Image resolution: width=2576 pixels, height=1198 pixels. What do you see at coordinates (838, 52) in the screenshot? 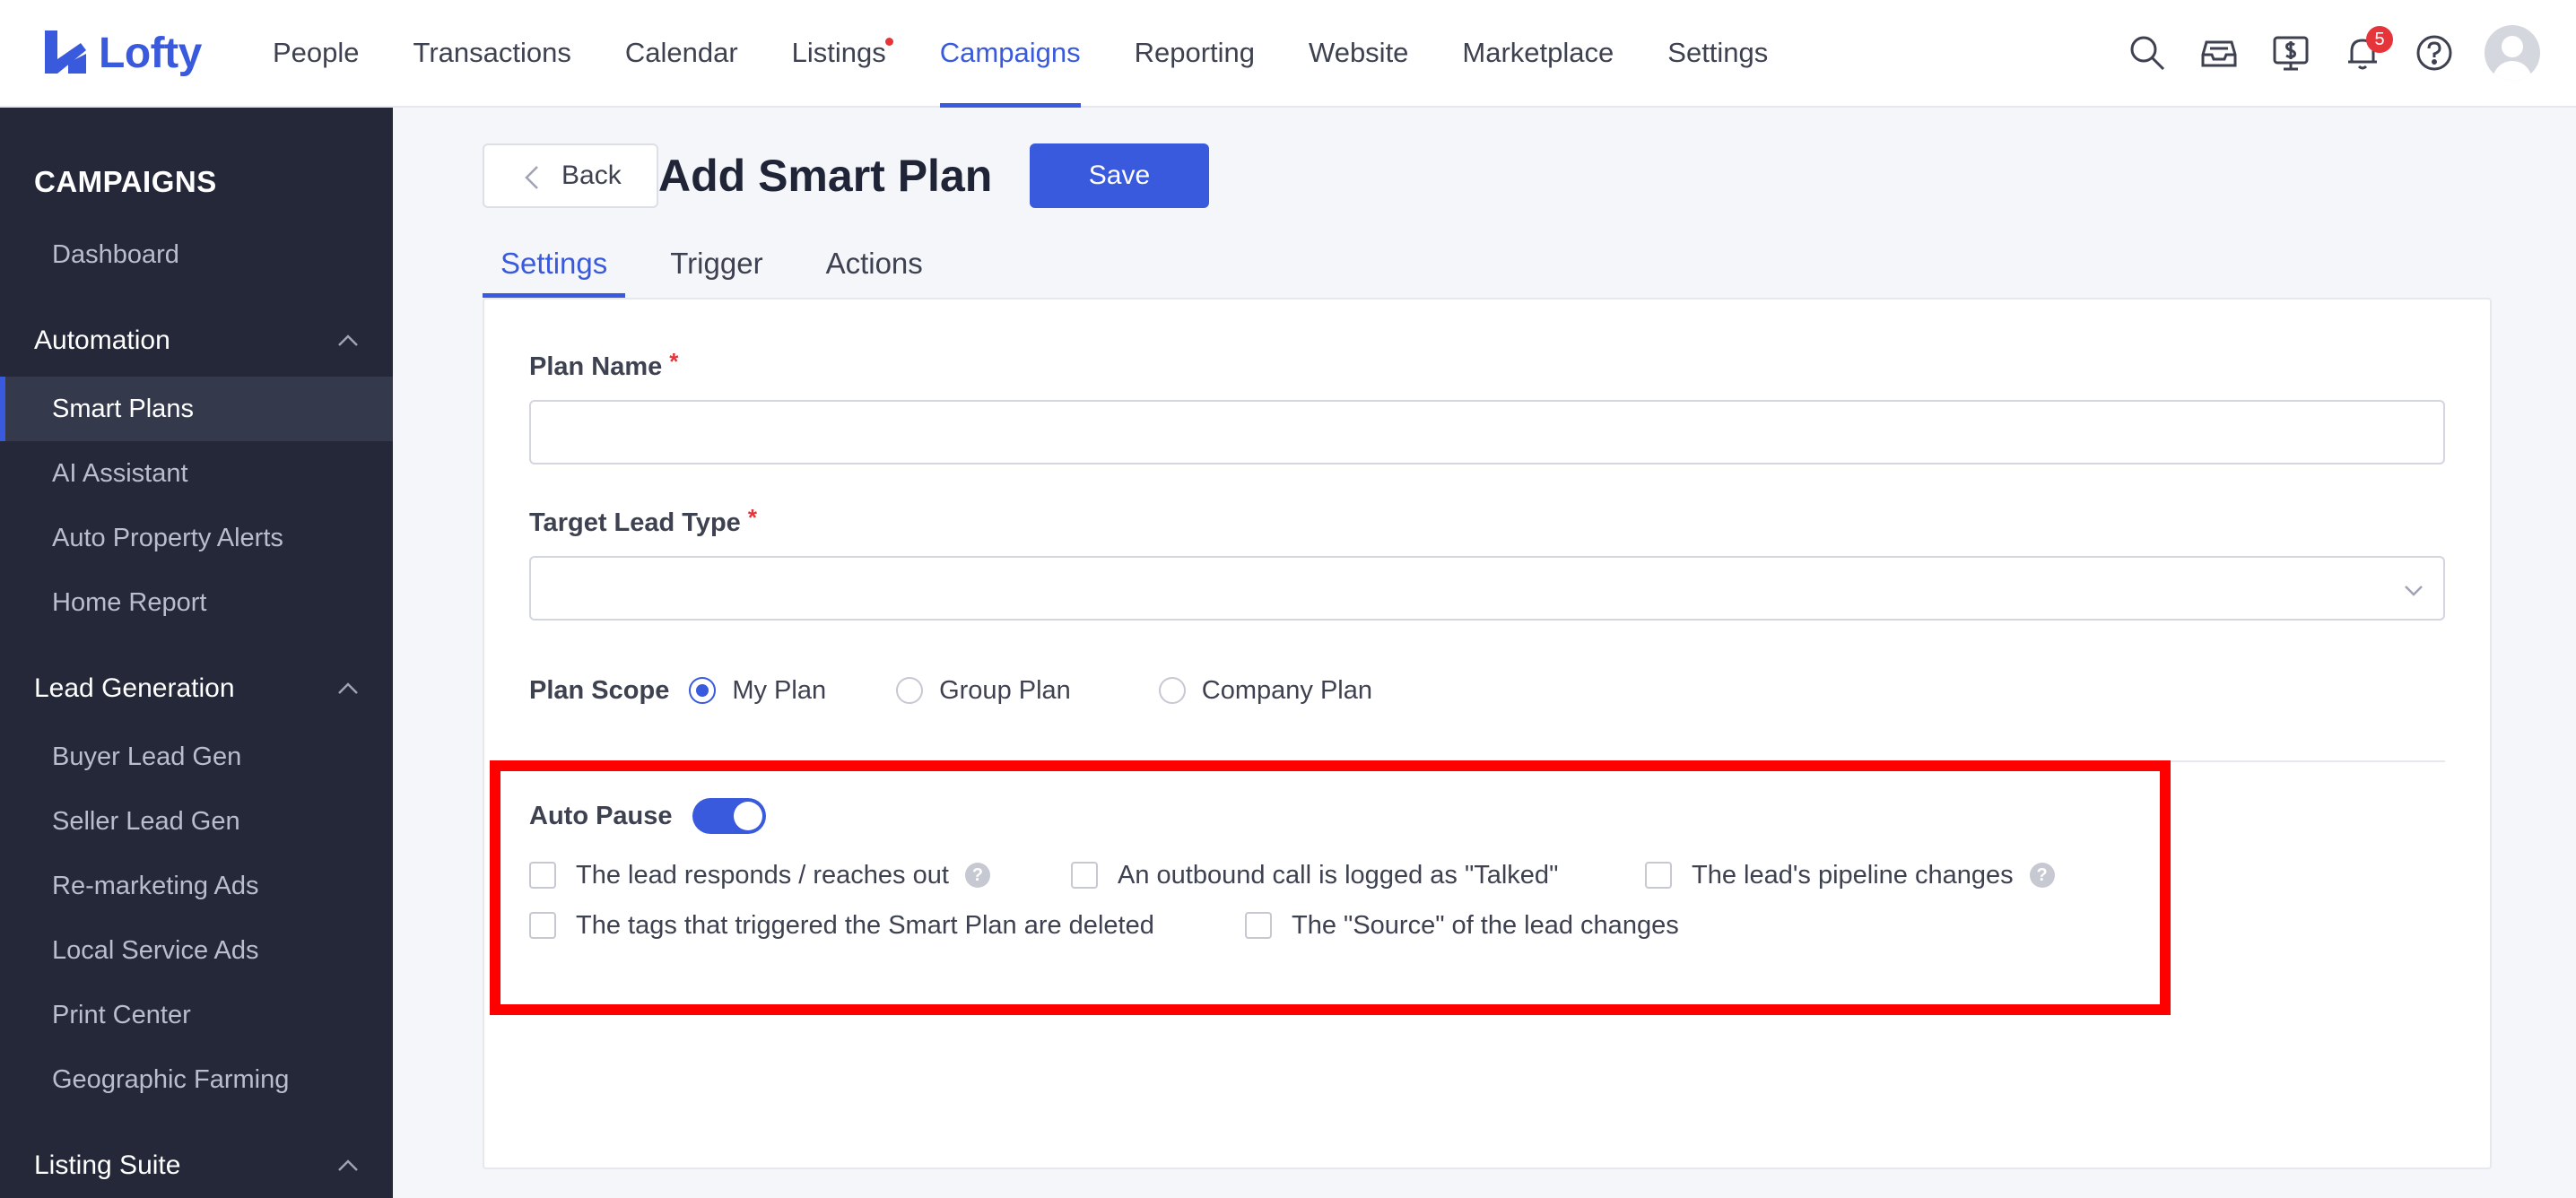
I see `nav-listings-label: Listings` at bounding box center [838, 52].